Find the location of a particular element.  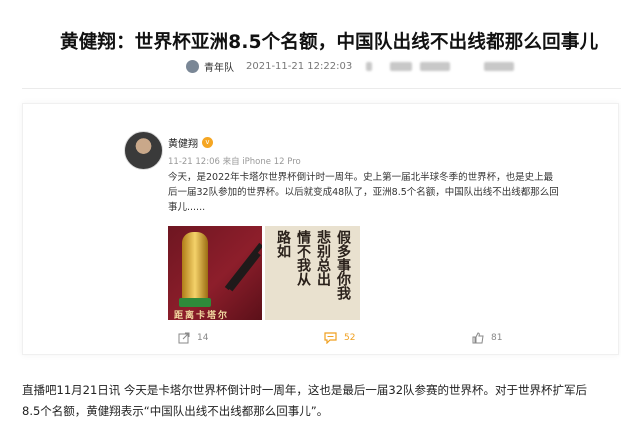

like-count: 81 is located at coordinates (497, 338).